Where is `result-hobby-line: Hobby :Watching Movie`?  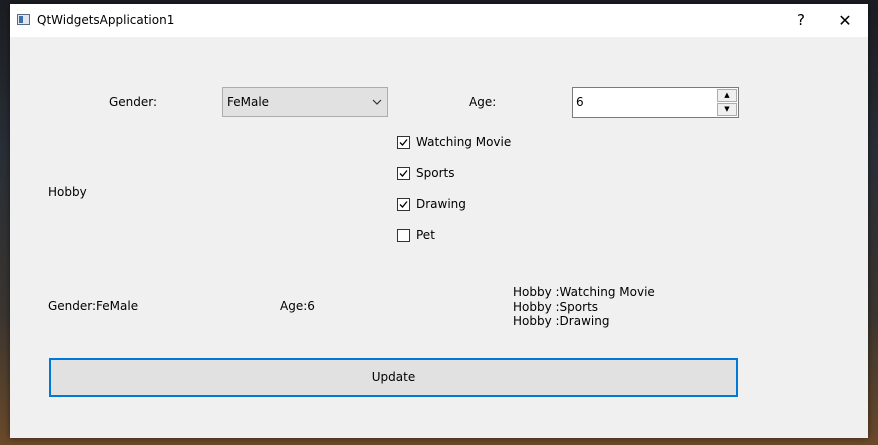 result-hobby-line: Hobby :Watching Movie is located at coordinates (584, 292).